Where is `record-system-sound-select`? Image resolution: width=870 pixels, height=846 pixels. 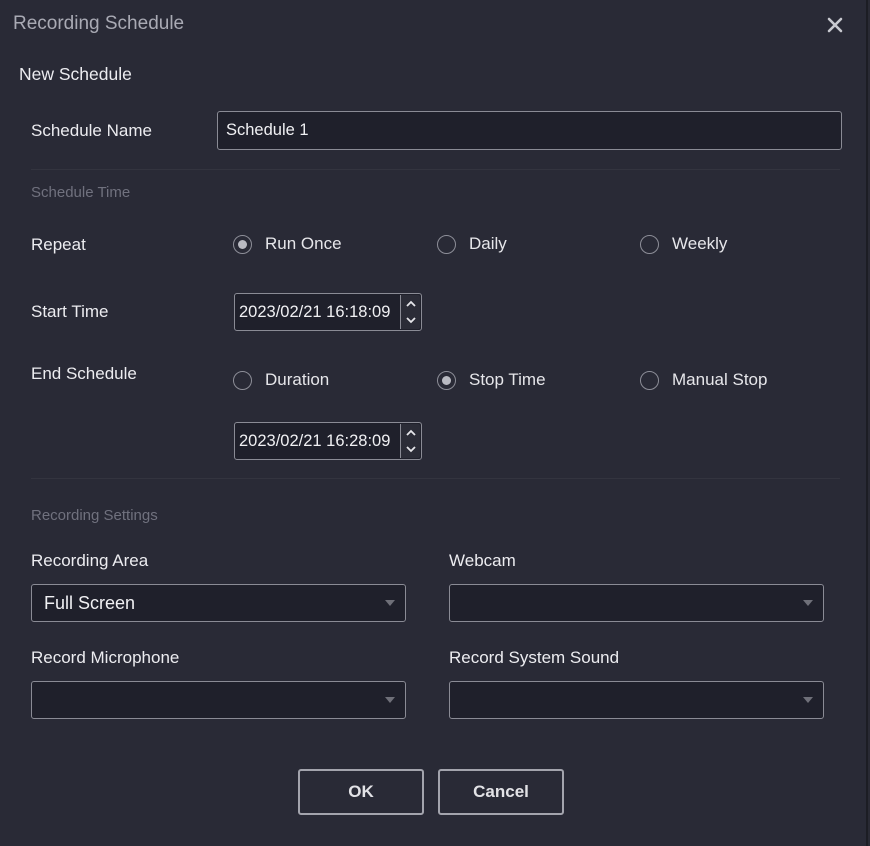 record-system-sound-select is located at coordinates (636, 700).